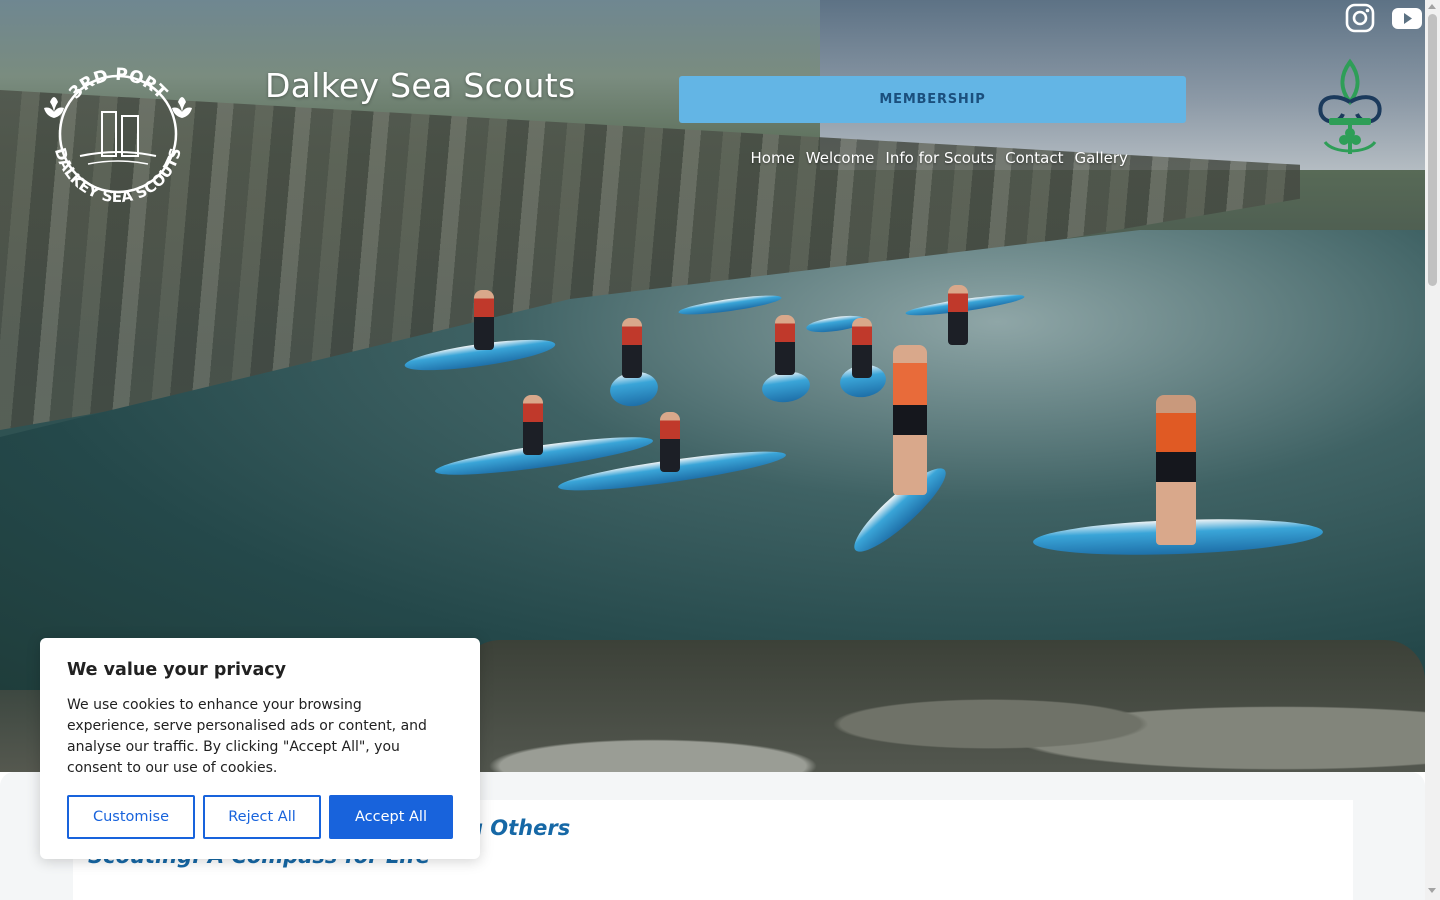 The image size is (1440, 900). What do you see at coordinates (1432, 6) in the screenshot?
I see `scroll-up-icon` at bounding box center [1432, 6].